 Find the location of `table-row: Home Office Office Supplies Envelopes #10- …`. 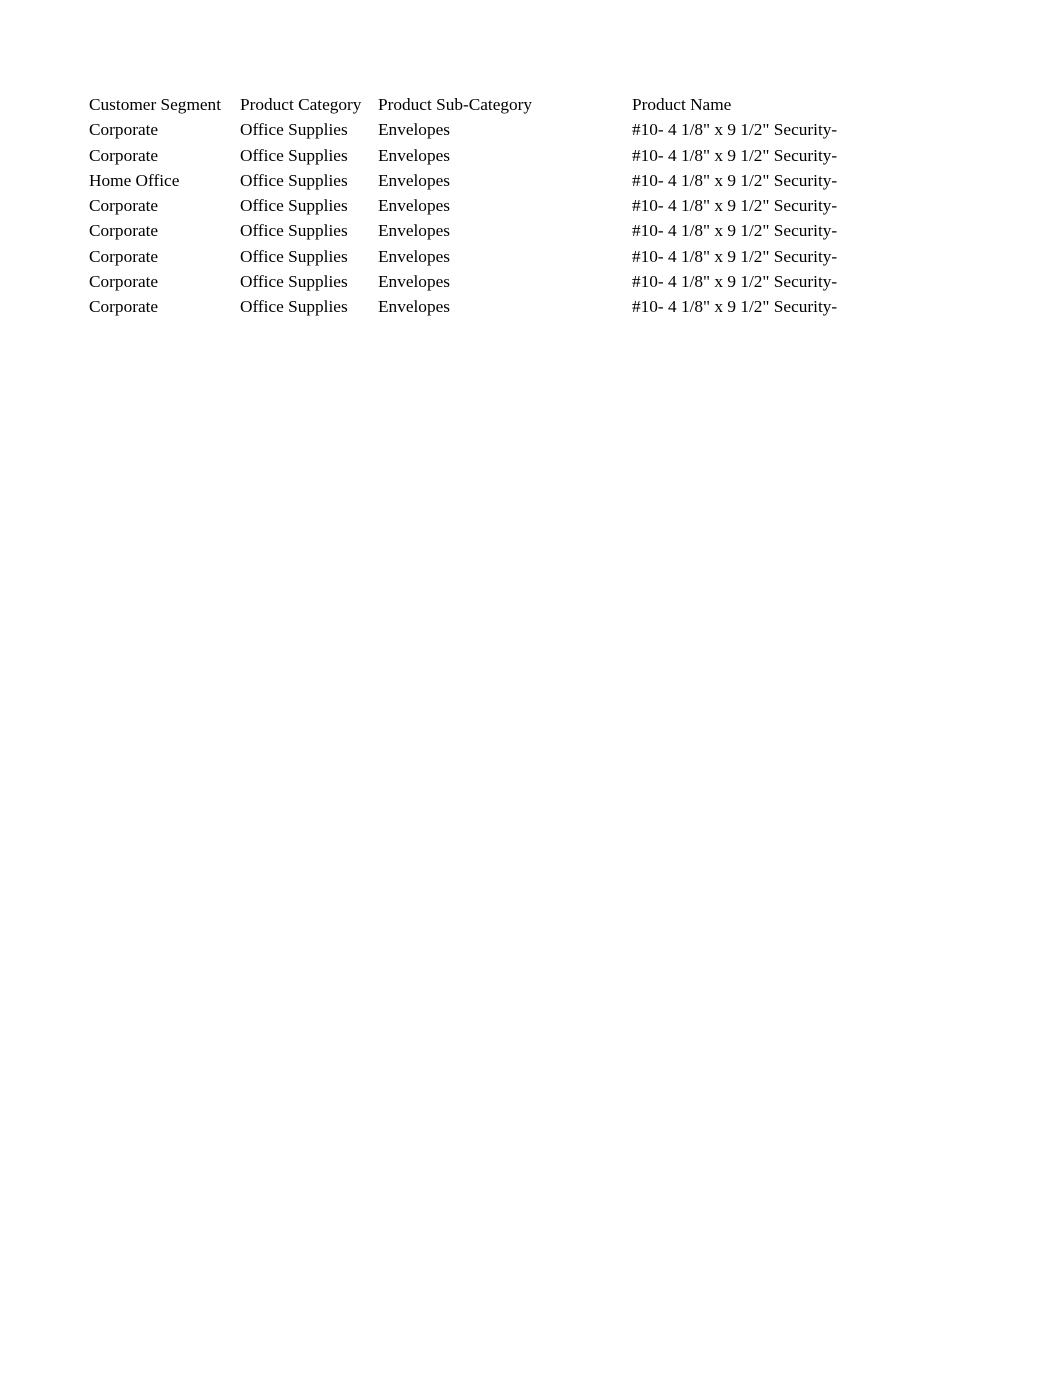

table-row: Home Office Office Supplies Envelopes #10- … is located at coordinates (463, 180).